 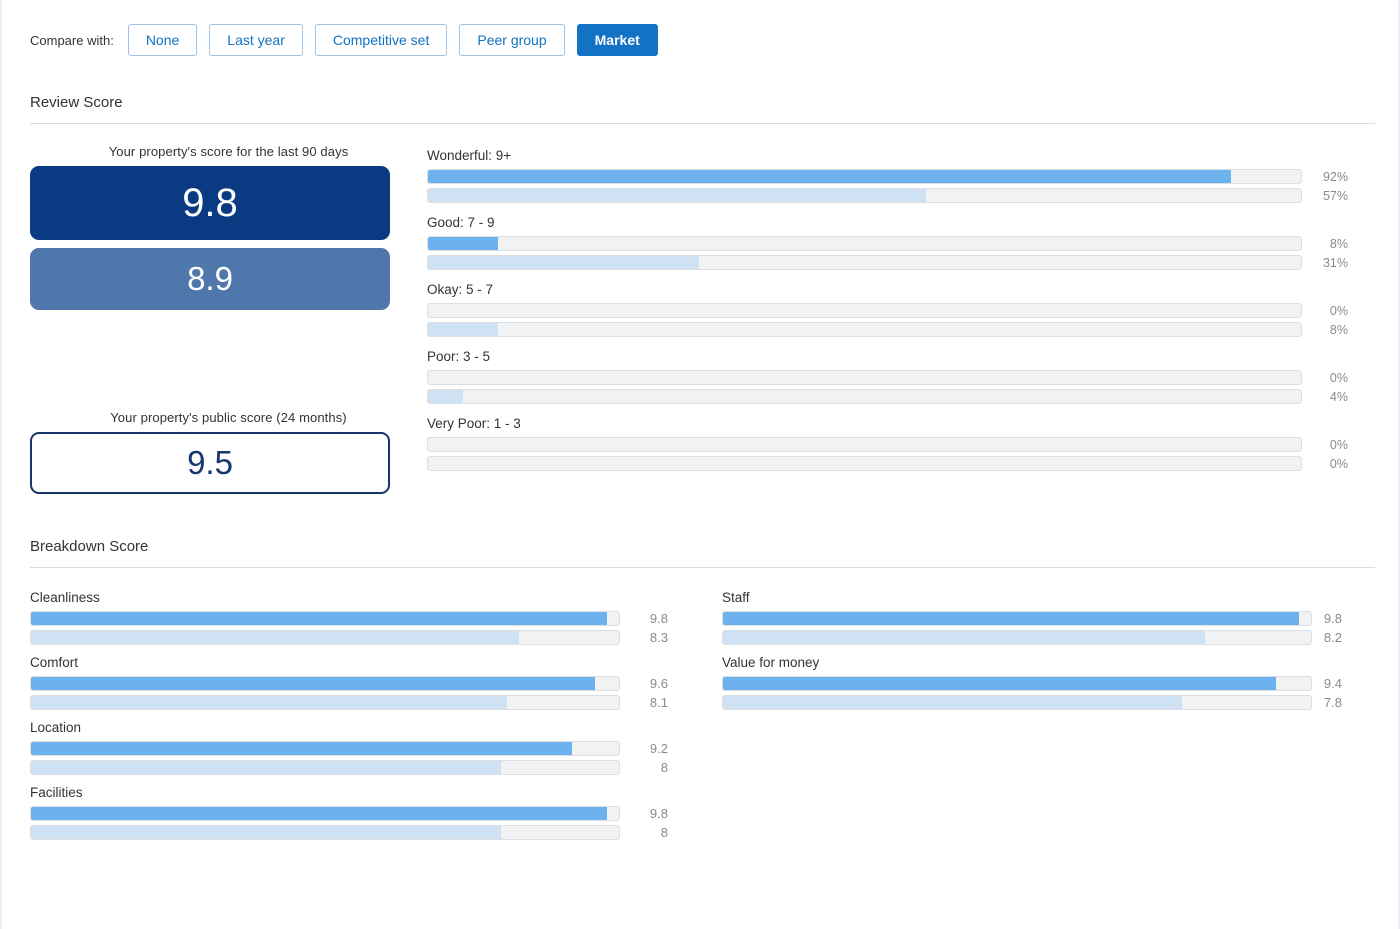 I want to click on compare-option-peer-group: Peer group, so click(x=512, y=40).